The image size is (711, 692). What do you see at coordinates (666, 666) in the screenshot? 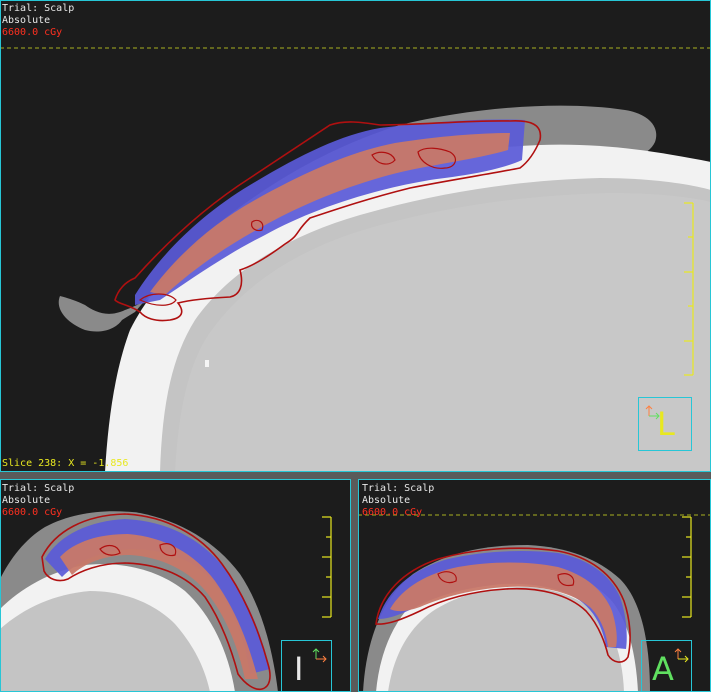
I see `coronal-orientation-icon: A` at bounding box center [666, 666].